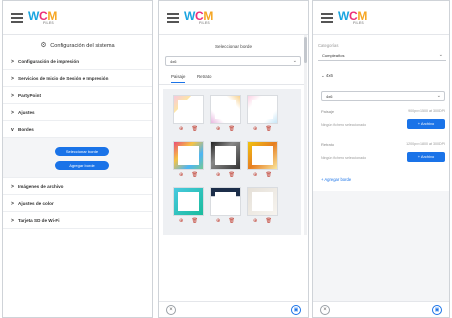  What do you see at coordinates (178, 78) in the screenshot?
I see `tab-landscape: Paisaje` at bounding box center [178, 78].